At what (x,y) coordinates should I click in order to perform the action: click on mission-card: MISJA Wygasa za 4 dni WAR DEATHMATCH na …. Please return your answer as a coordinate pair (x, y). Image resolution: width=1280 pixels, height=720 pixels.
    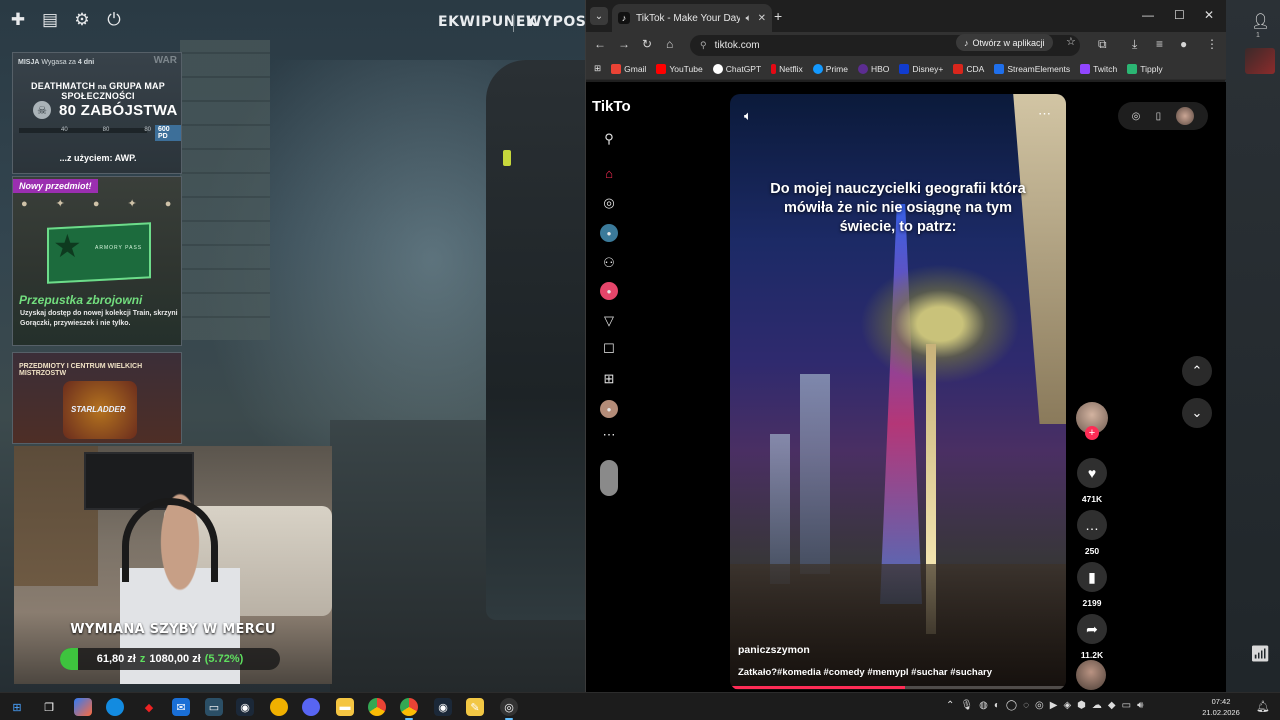
    Looking at the image, I should click on (97, 113).